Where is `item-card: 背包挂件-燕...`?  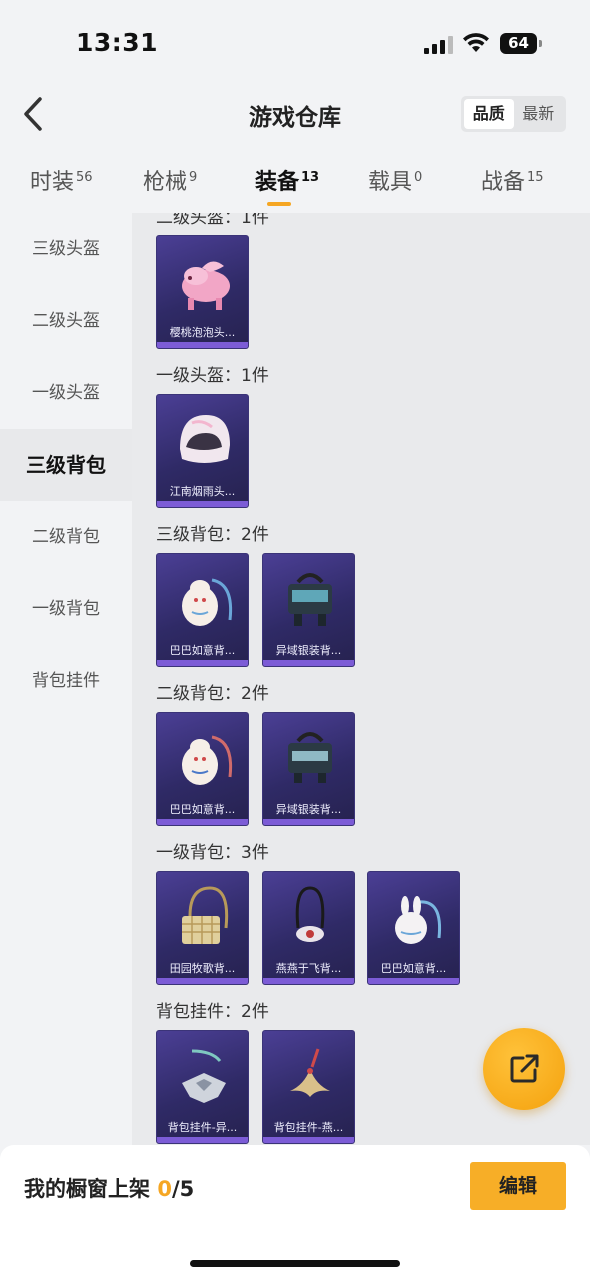 item-card: 背包挂件-燕... is located at coordinates (308, 1087).